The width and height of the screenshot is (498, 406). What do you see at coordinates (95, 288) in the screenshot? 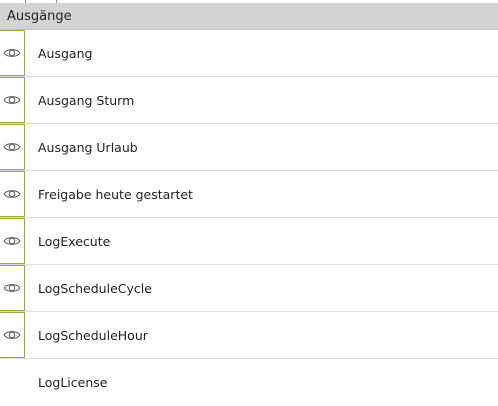
I see `list-item-label: LogScheduleCycle` at bounding box center [95, 288].